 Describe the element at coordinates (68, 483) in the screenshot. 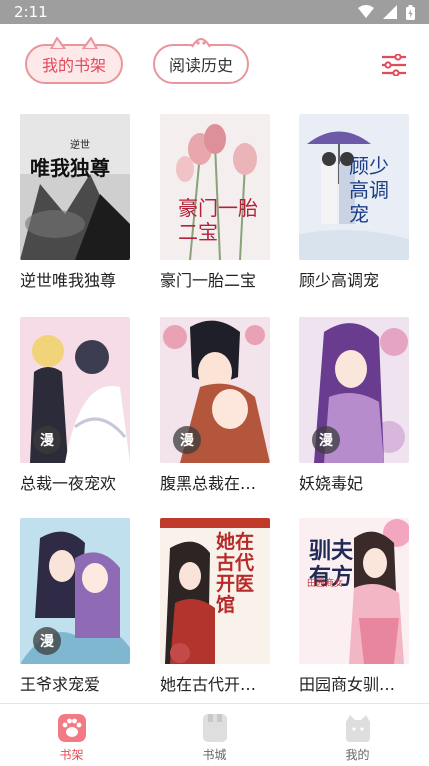

I see `book-title: 总裁一夜宠欢` at that location.